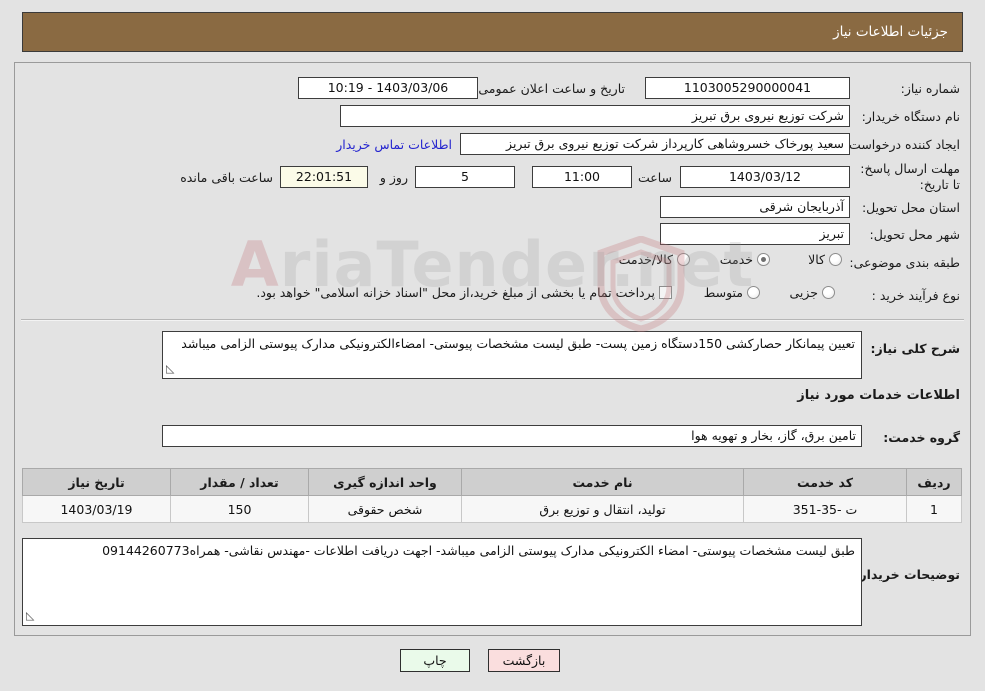 This screenshot has height=691, width=985. I want to click on purchase-process-label: نوع فرآیند خرید :, so click(915, 295).